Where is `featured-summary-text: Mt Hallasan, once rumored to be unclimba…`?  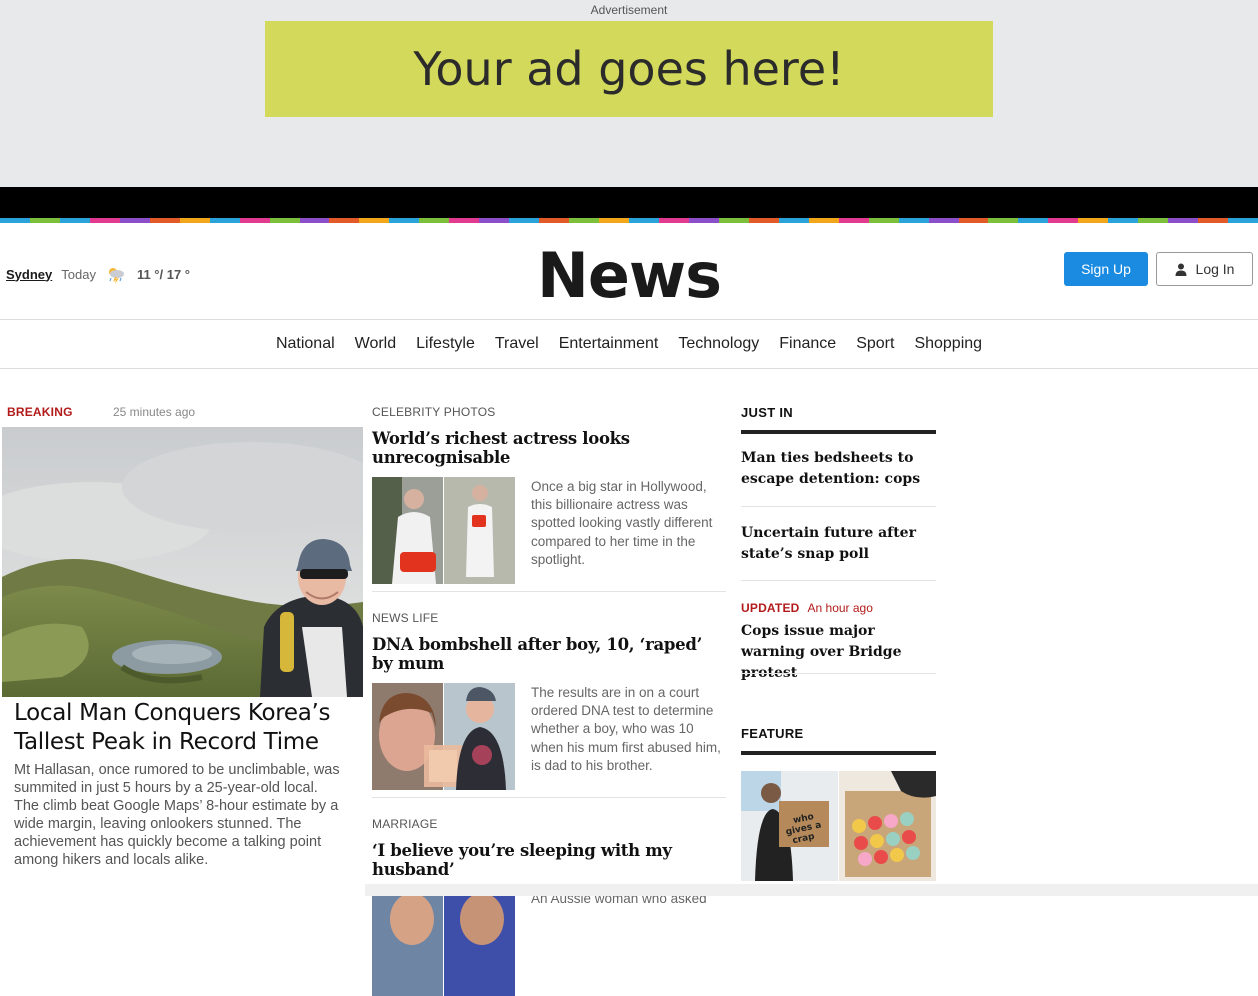
featured-summary-text: Mt Hallasan, once rumored to be unclimba… is located at coordinates (177, 815).